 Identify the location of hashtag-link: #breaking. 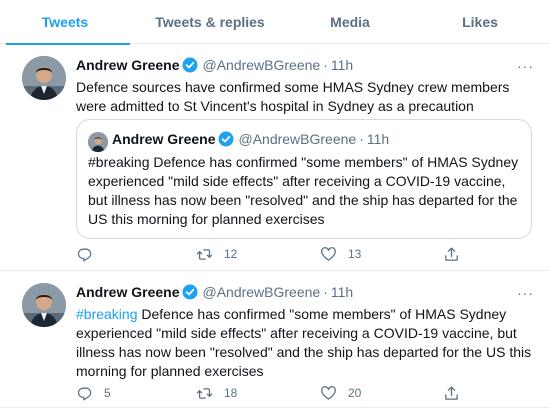
(107, 314).